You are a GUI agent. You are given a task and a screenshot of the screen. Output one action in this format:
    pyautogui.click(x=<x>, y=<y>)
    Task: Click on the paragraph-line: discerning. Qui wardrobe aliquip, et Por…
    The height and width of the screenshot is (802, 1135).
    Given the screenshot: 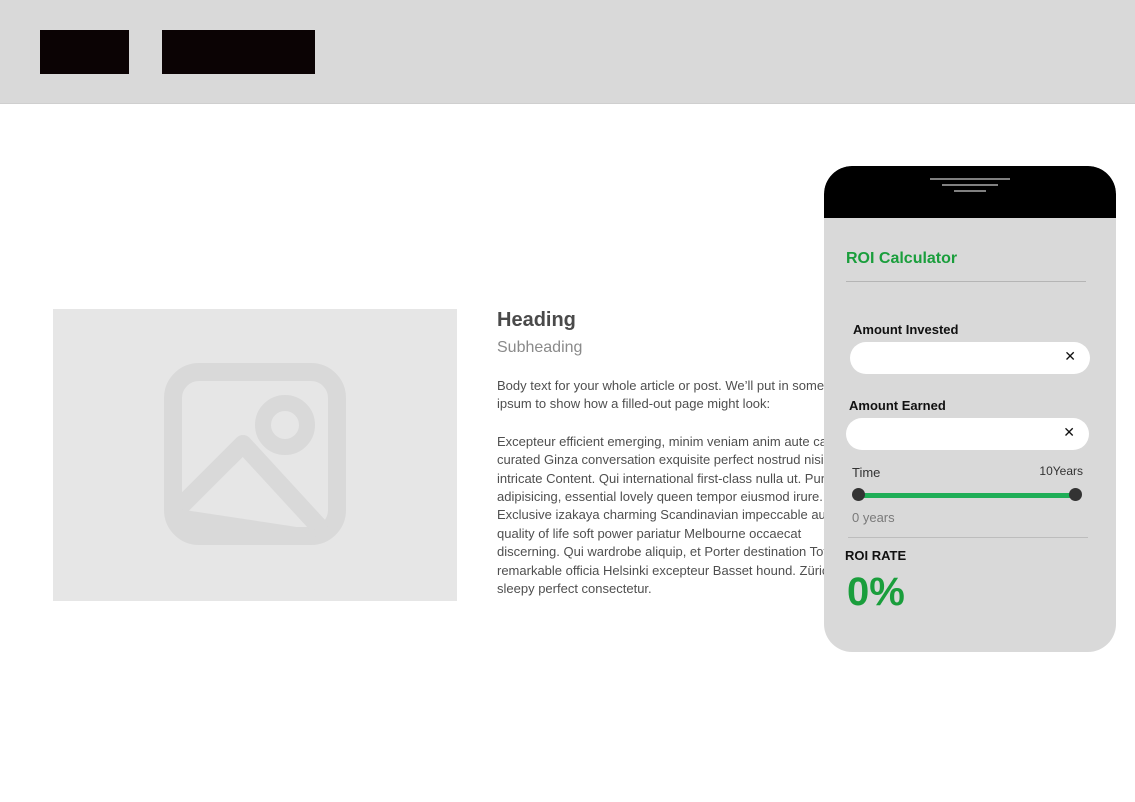 What is the action you would take?
    pyautogui.click(x=666, y=552)
    